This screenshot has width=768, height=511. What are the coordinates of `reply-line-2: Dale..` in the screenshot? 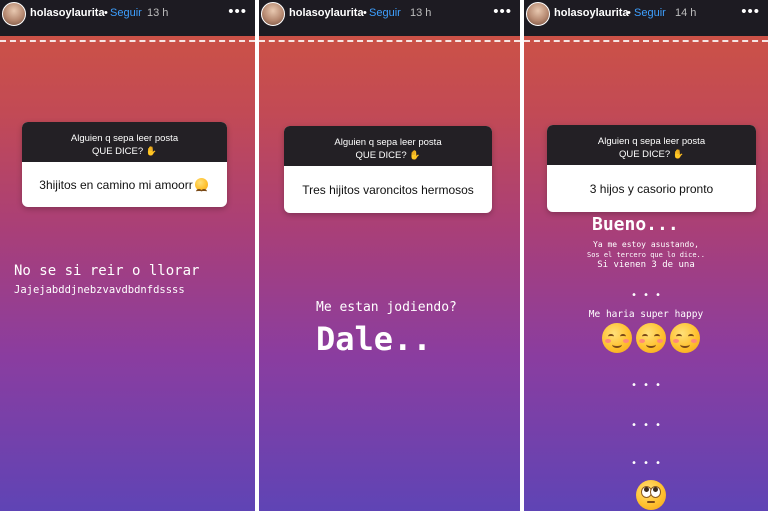 It's located at (374, 339).